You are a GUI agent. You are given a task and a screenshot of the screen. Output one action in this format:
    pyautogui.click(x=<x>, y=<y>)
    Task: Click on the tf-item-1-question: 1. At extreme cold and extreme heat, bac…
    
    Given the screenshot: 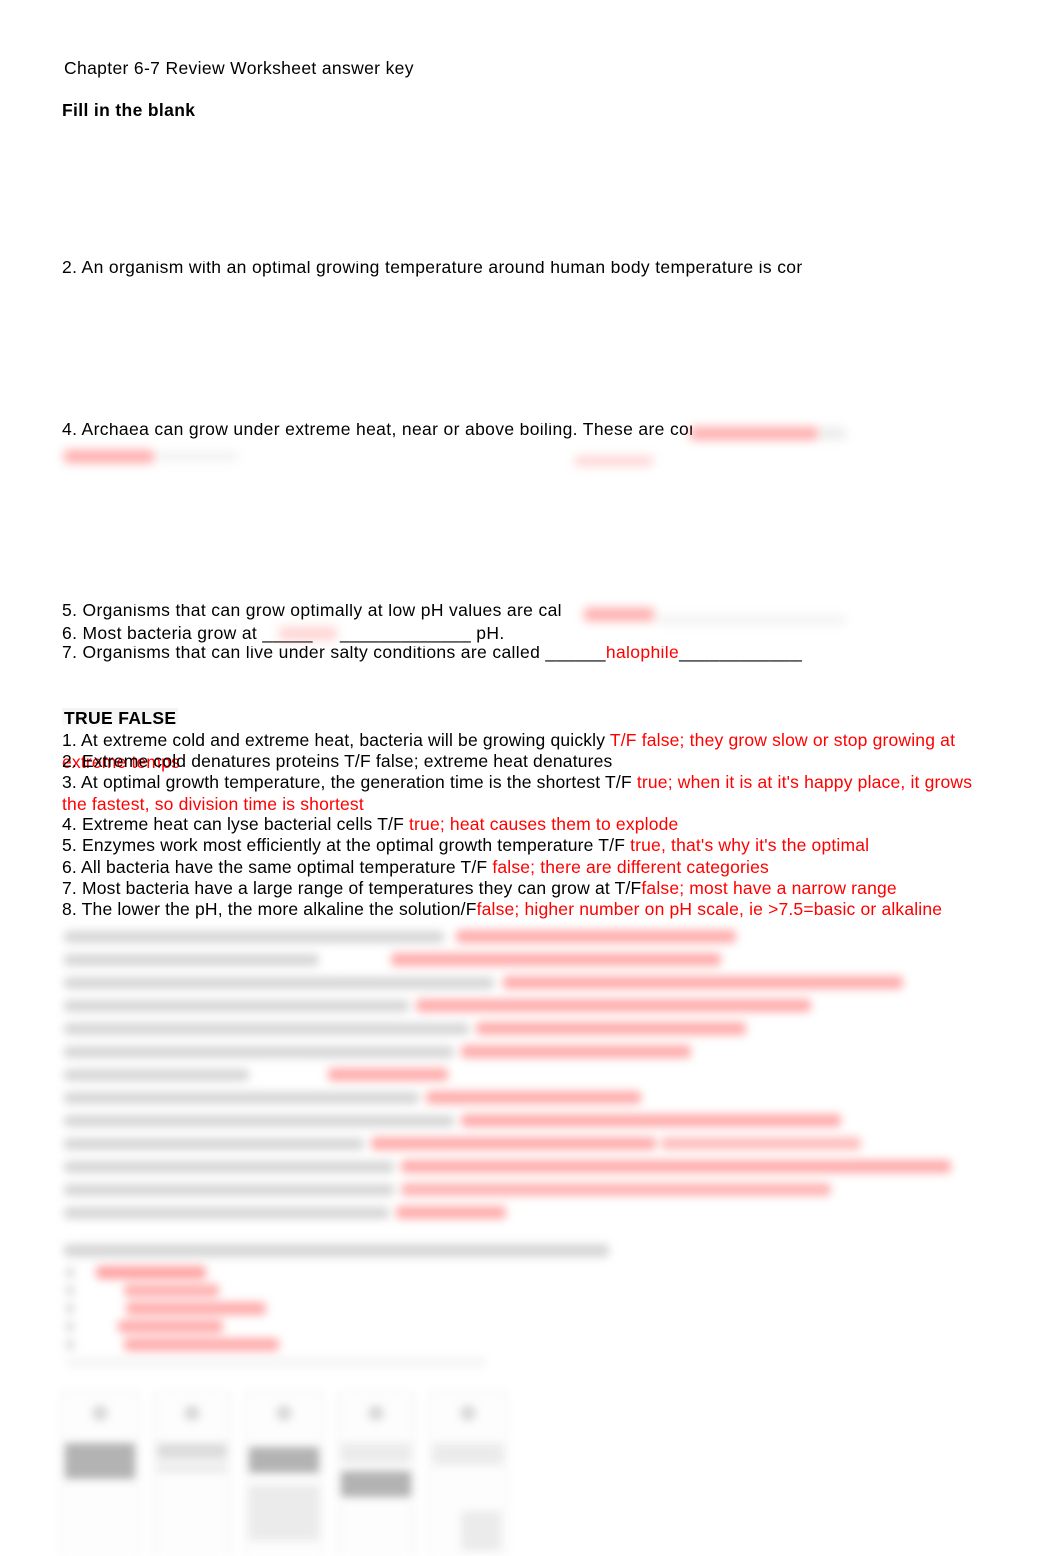 What is the action you would take?
    pyautogui.click(x=336, y=740)
    